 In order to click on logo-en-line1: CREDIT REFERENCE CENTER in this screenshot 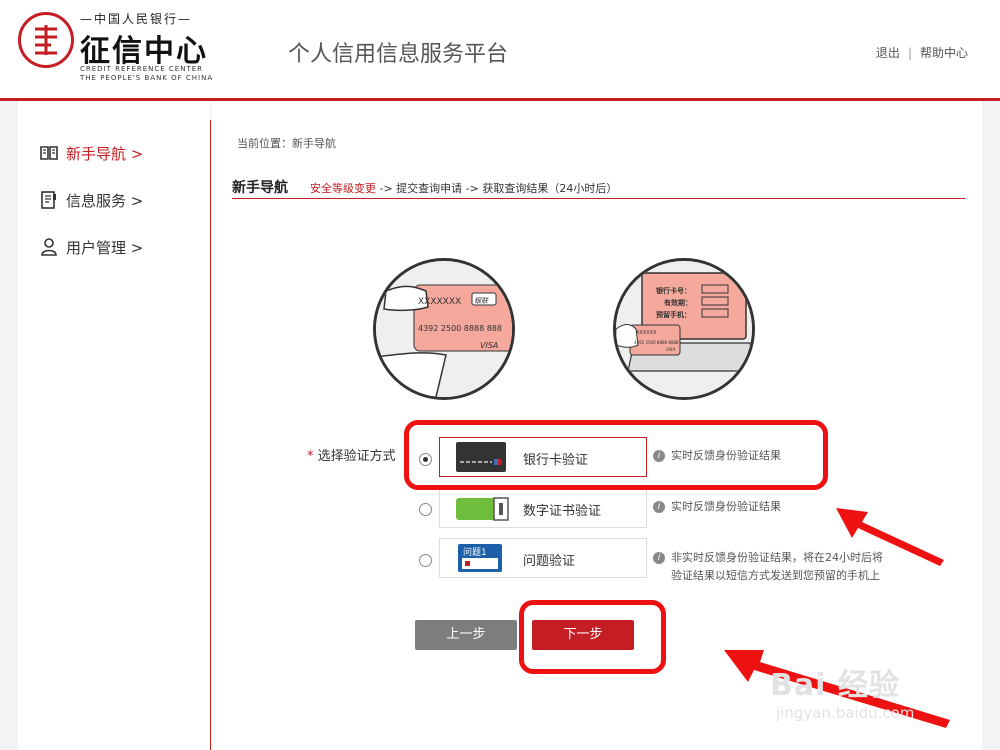, I will do `click(142, 69)`.